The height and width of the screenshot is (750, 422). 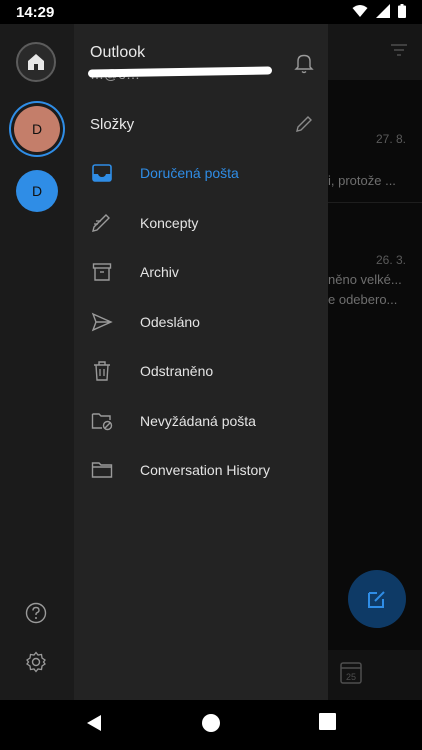 What do you see at coordinates (351, 677) in the screenshot?
I see `calendar-day: 25` at bounding box center [351, 677].